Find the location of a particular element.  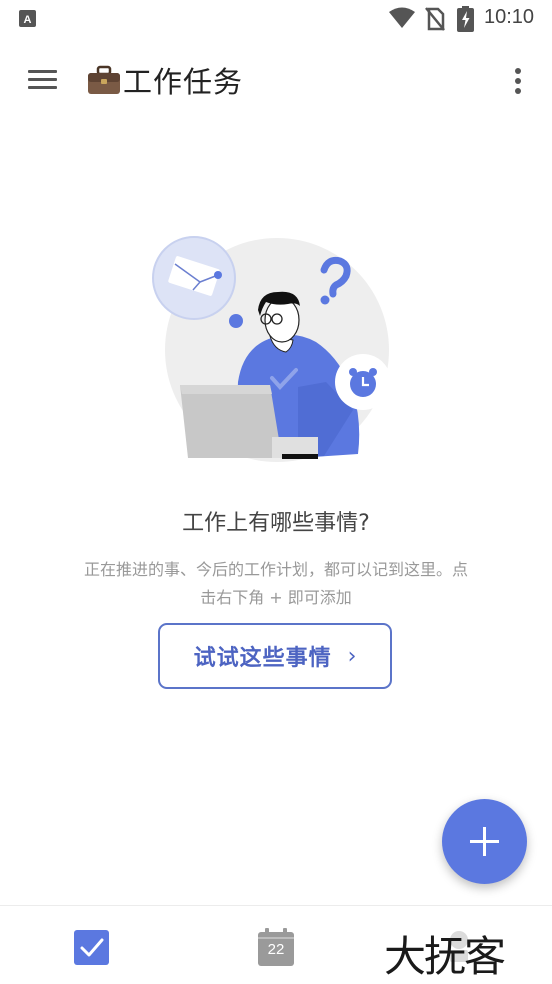

try-suggestions-button: 试试这些事情 › is located at coordinates (275, 656).